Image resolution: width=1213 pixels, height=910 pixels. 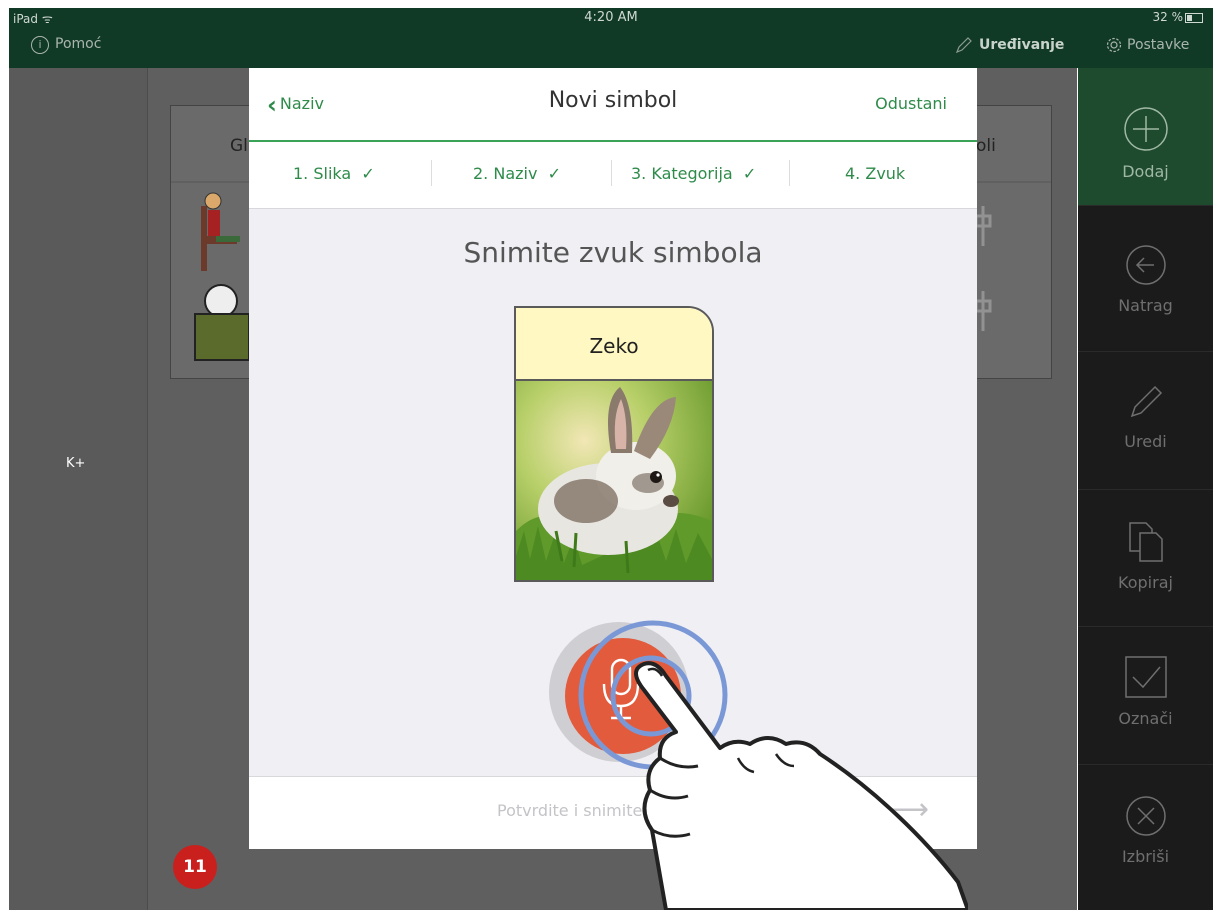 What do you see at coordinates (220, 231) in the screenshot?
I see `sitting-person-icon` at bounding box center [220, 231].